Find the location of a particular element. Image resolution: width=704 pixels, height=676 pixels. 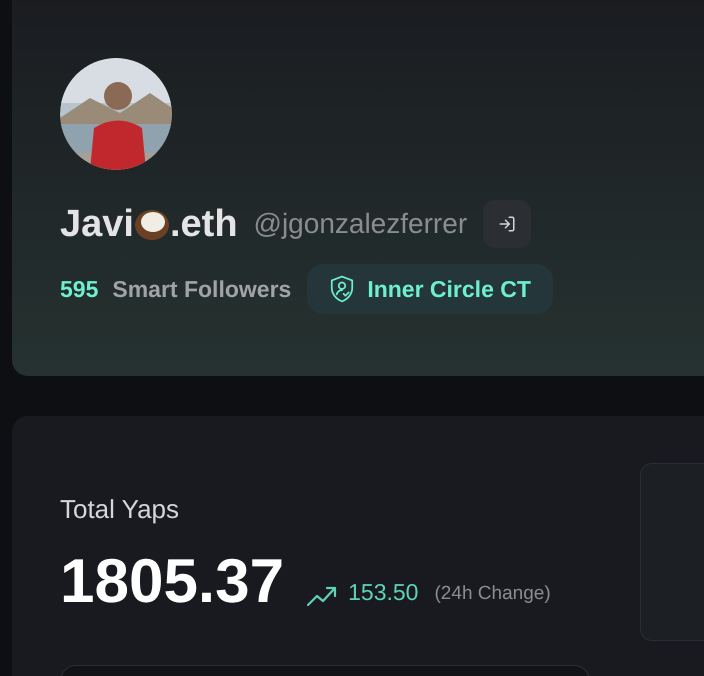

inner-circle-badge: Inner Circle CT is located at coordinates (430, 289).